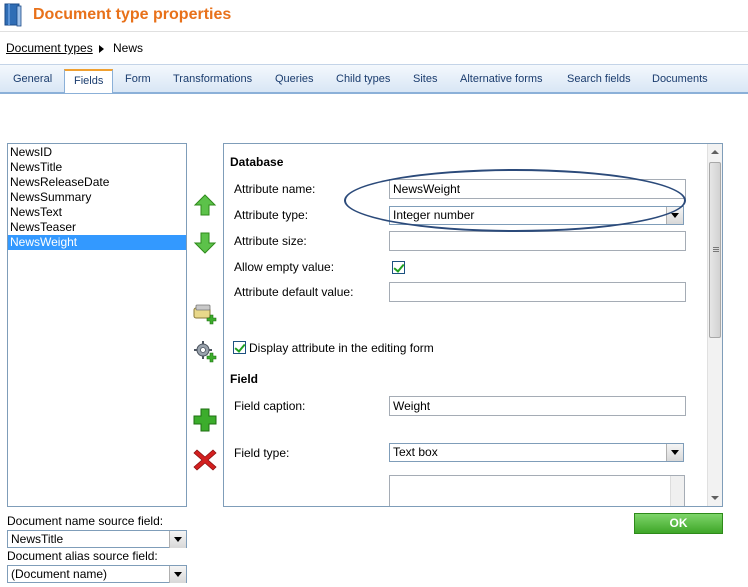 This screenshot has width=748, height=587. Describe the element at coordinates (97, 182) in the screenshot. I see `list-item: NewsReleaseDate` at that location.